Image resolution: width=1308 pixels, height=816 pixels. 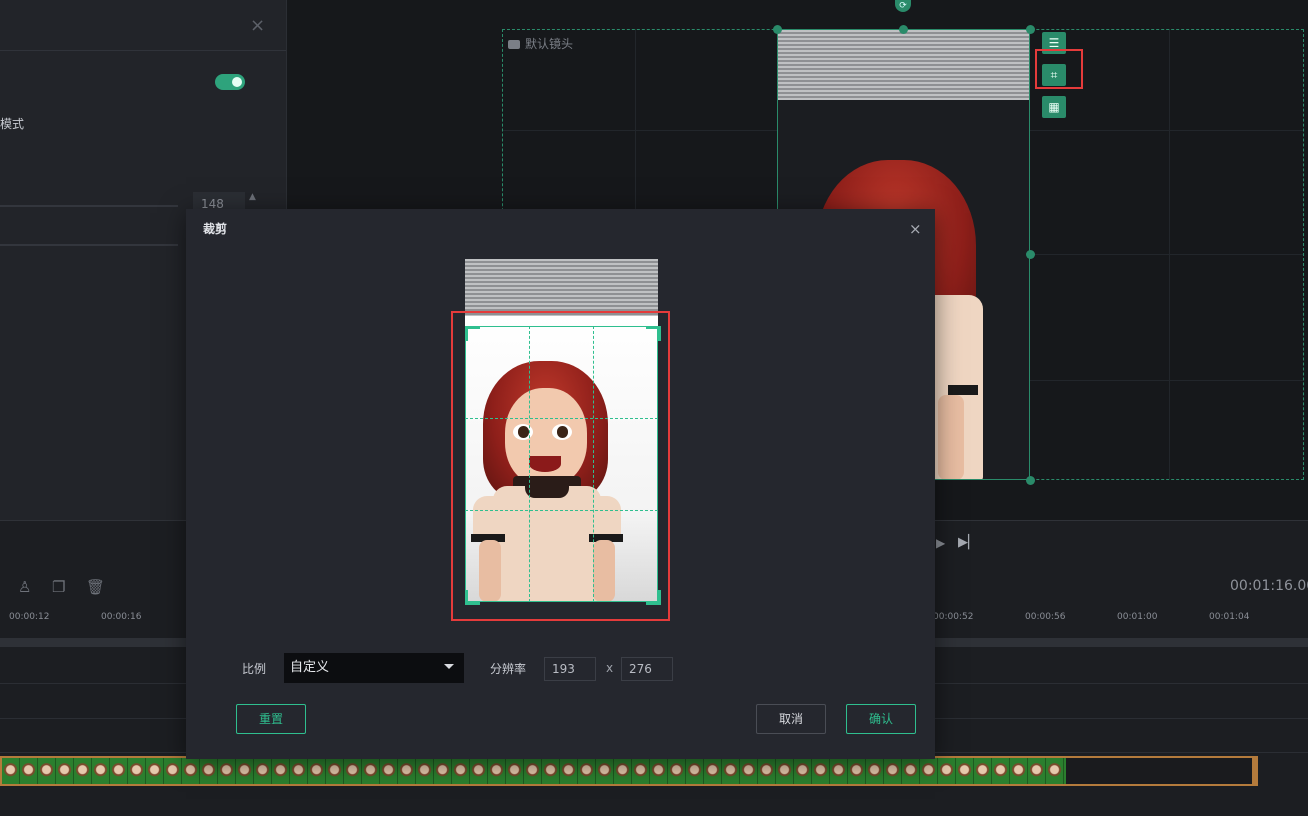 I want to click on delete-icon: 🗑, so click(x=95, y=587).